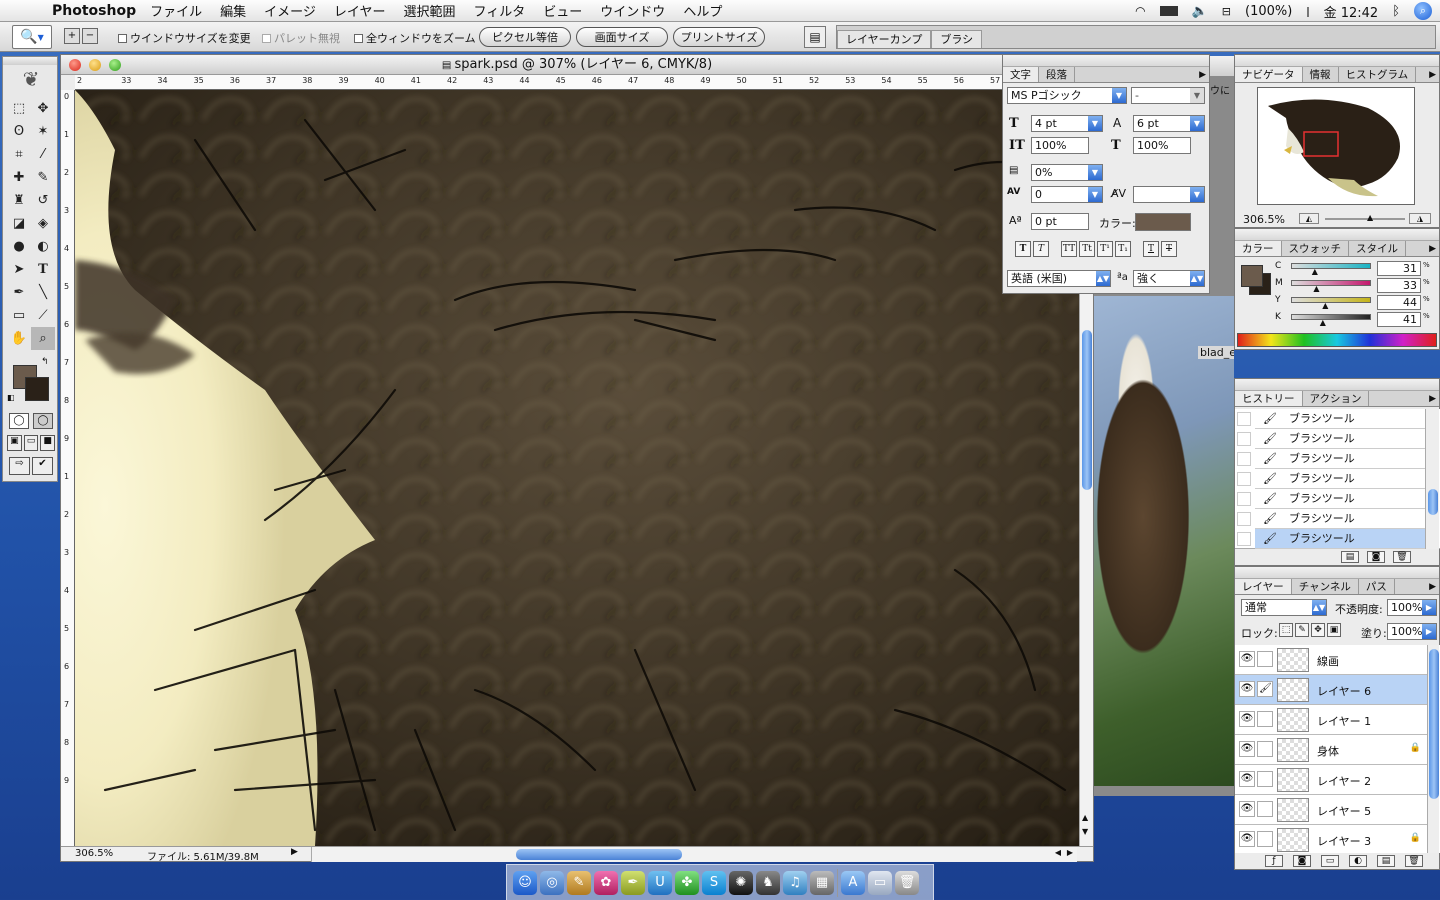 Image resolution: width=1440 pixels, height=900 pixels. I want to click on eraser-tool-icon: ◪, so click(19, 223).